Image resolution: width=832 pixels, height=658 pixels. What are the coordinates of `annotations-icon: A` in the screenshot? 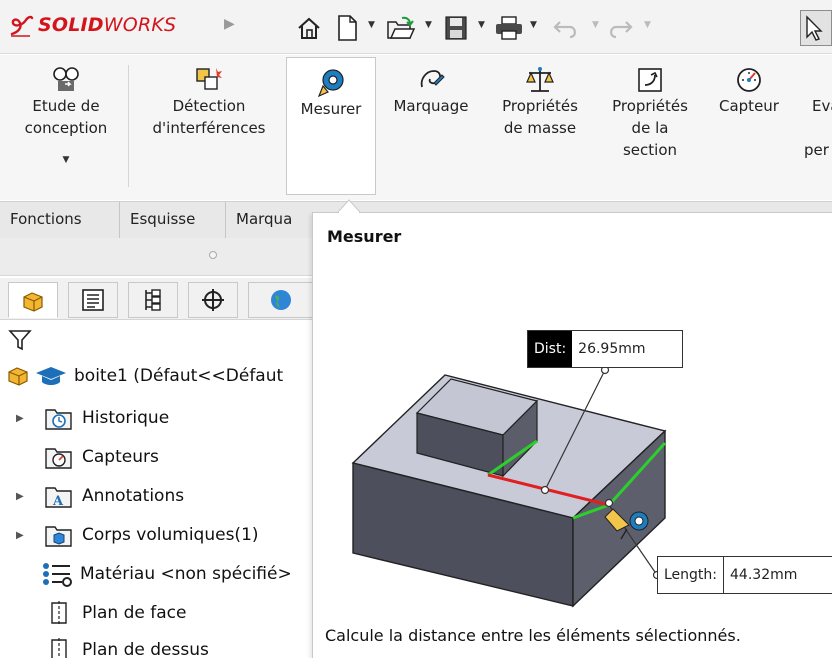 It's located at (58, 498).